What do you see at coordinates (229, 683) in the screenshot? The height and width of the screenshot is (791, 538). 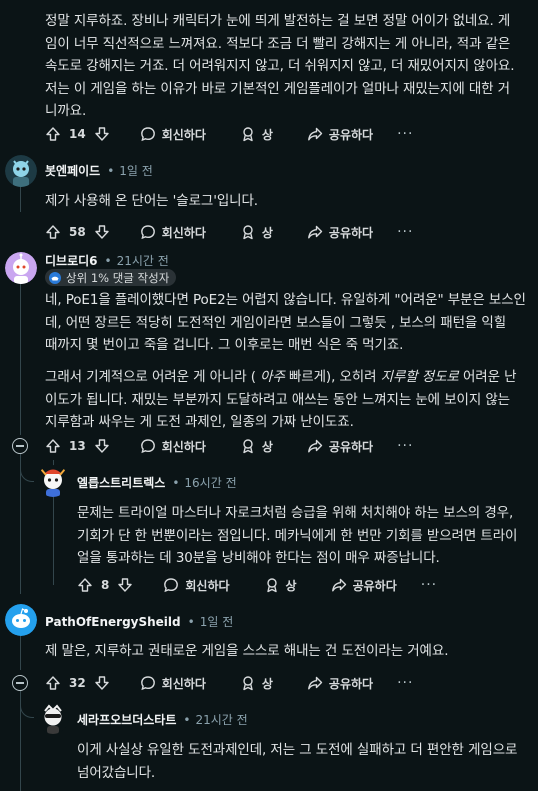 I see `comment-actions: 32 회신하다 상 공유하다 ···` at bounding box center [229, 683].